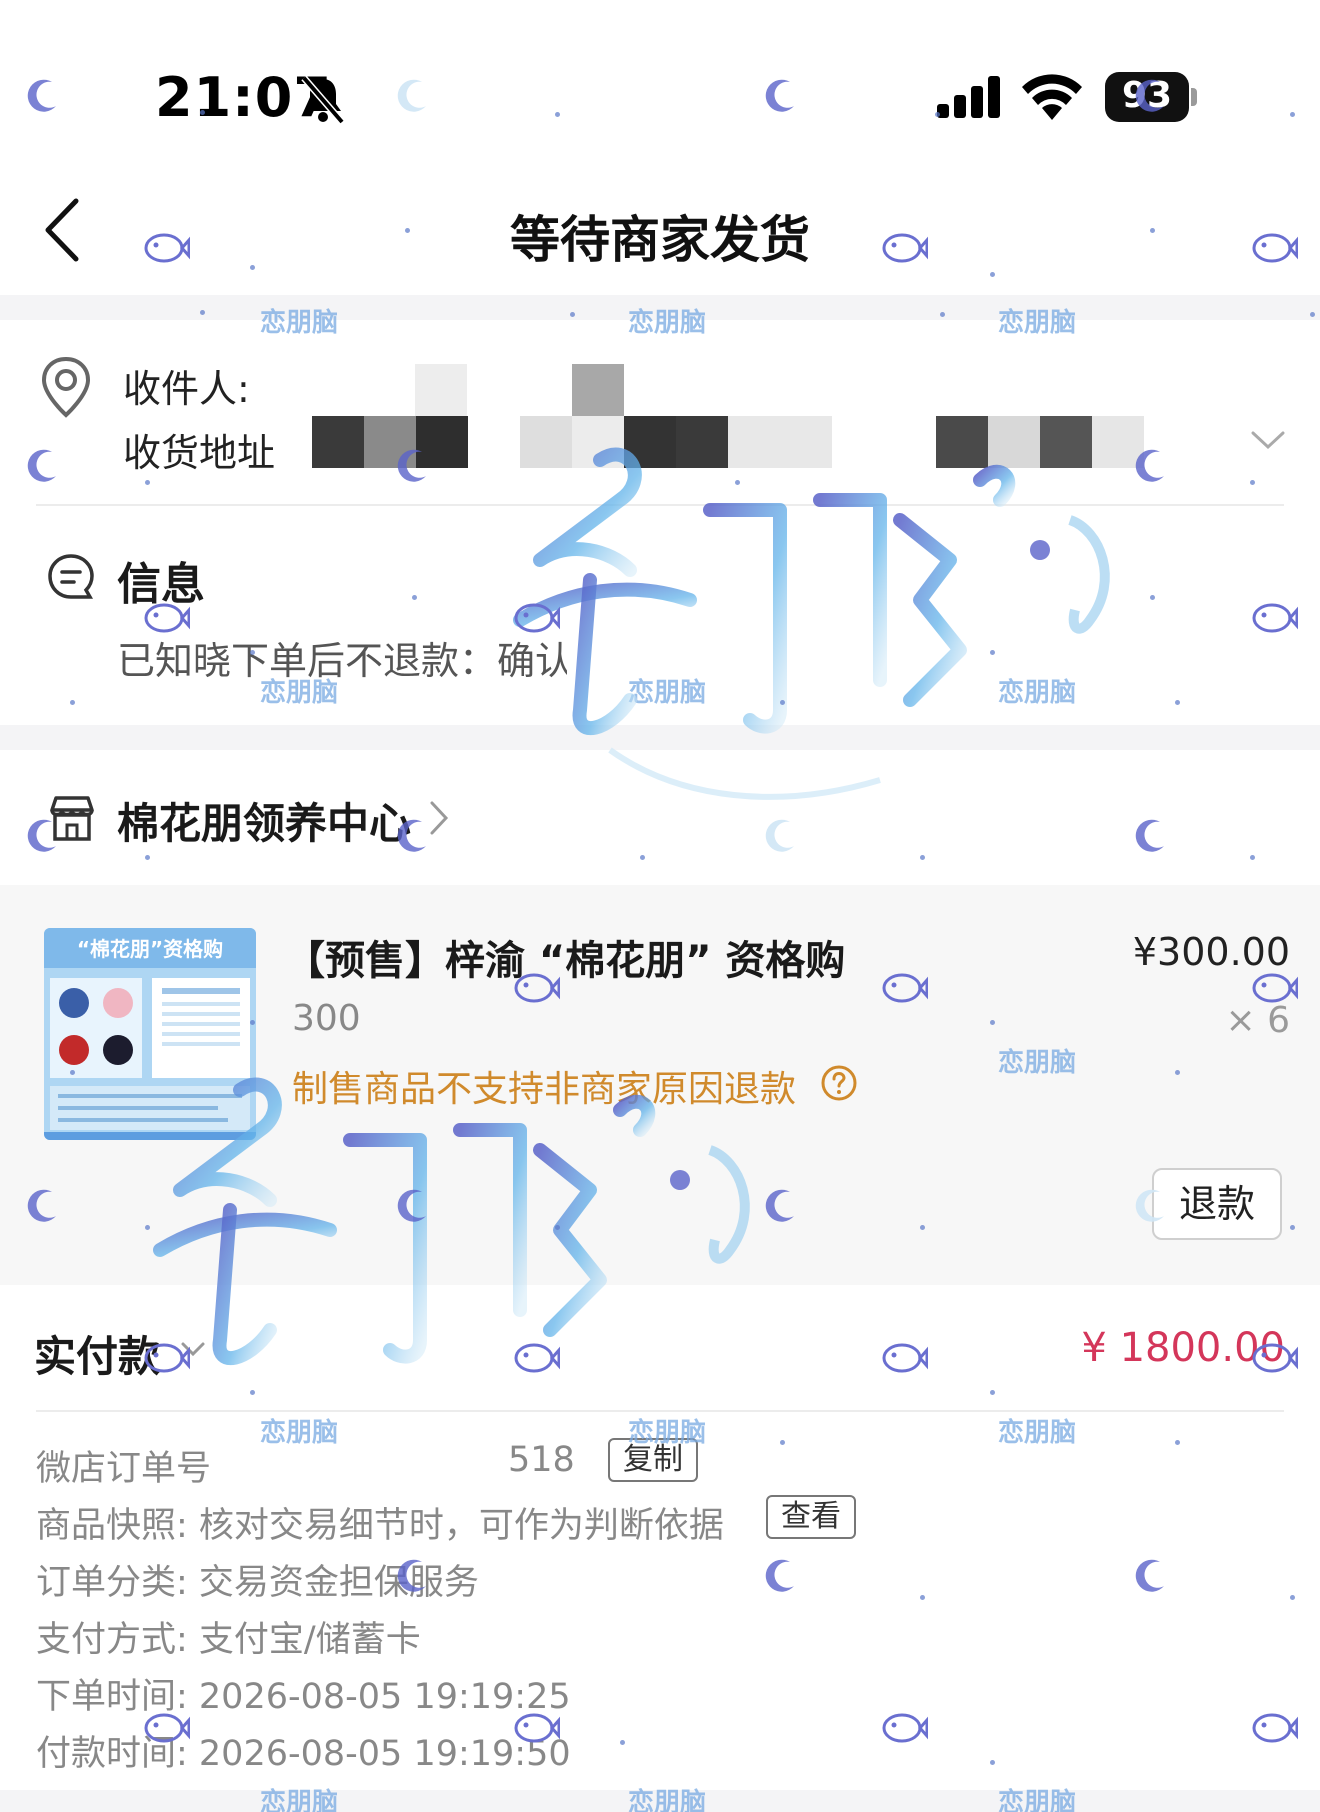 The width and height of the screenshot is (1320, 1812). Describe the element at coordinates (303, 1754) in the screenshot. I see `pay-time: 付款时间: 2026-08-05 19:19:50` at that location.